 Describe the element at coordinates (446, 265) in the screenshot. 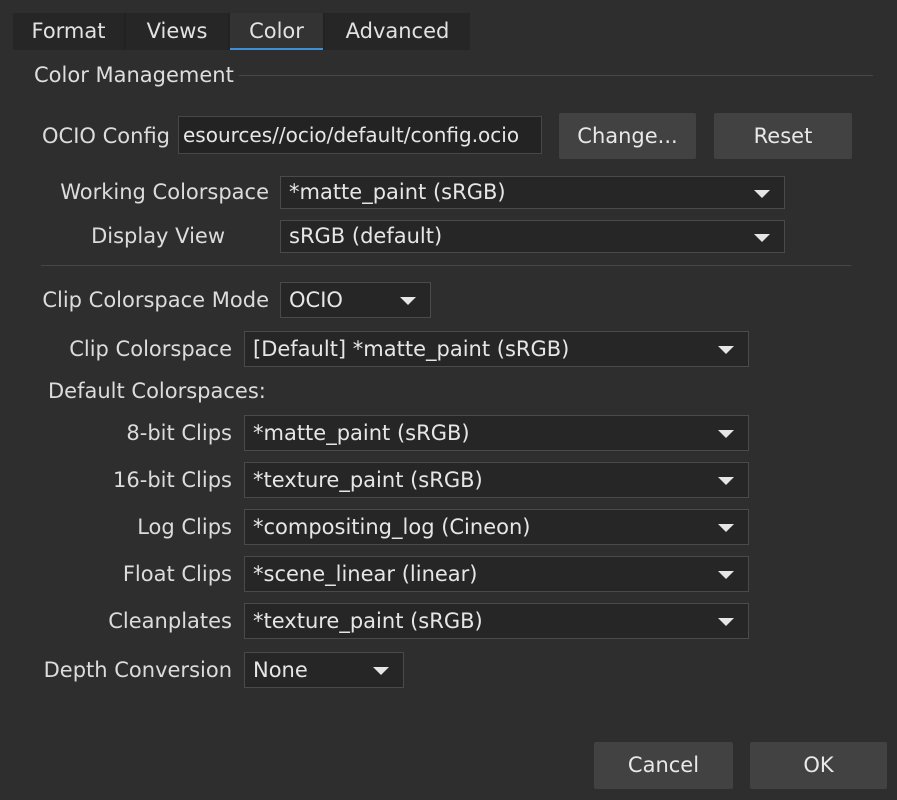

I see `divider` at that location.